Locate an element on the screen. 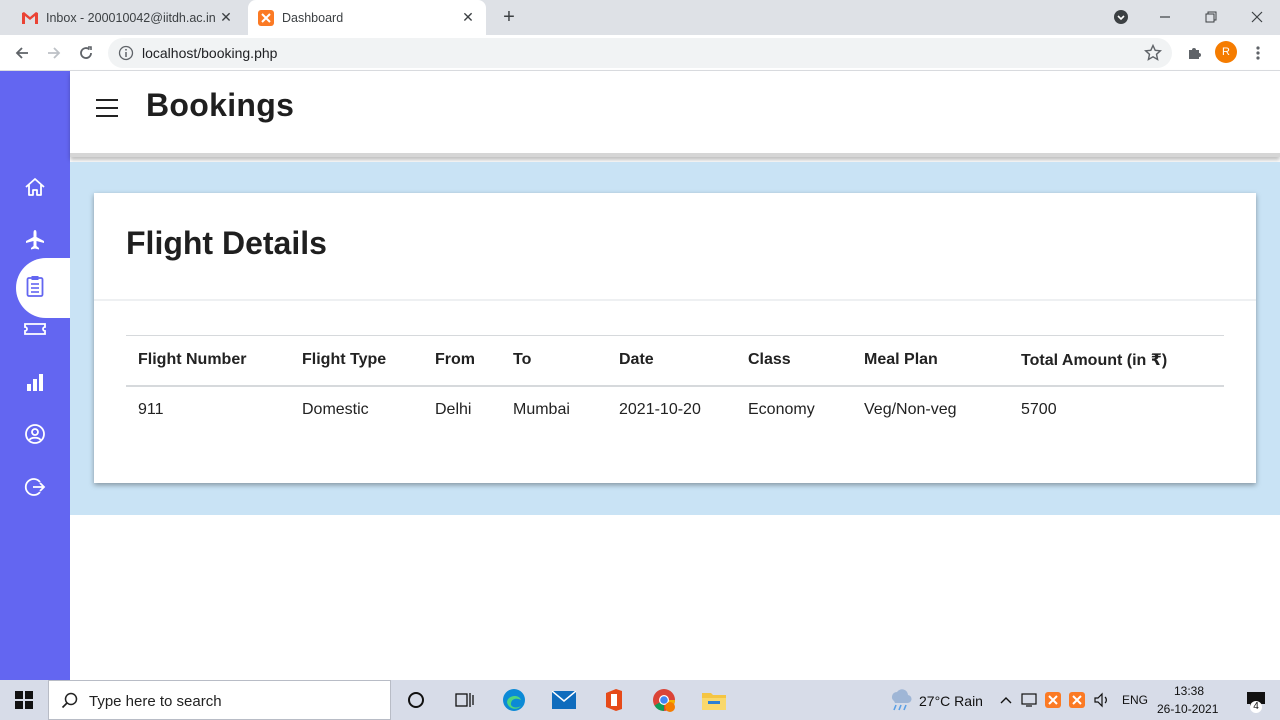 This screenshot has width=1280, height=720. browser-toolbar: localhost/booking.php R is located at coordinates (640, 53).